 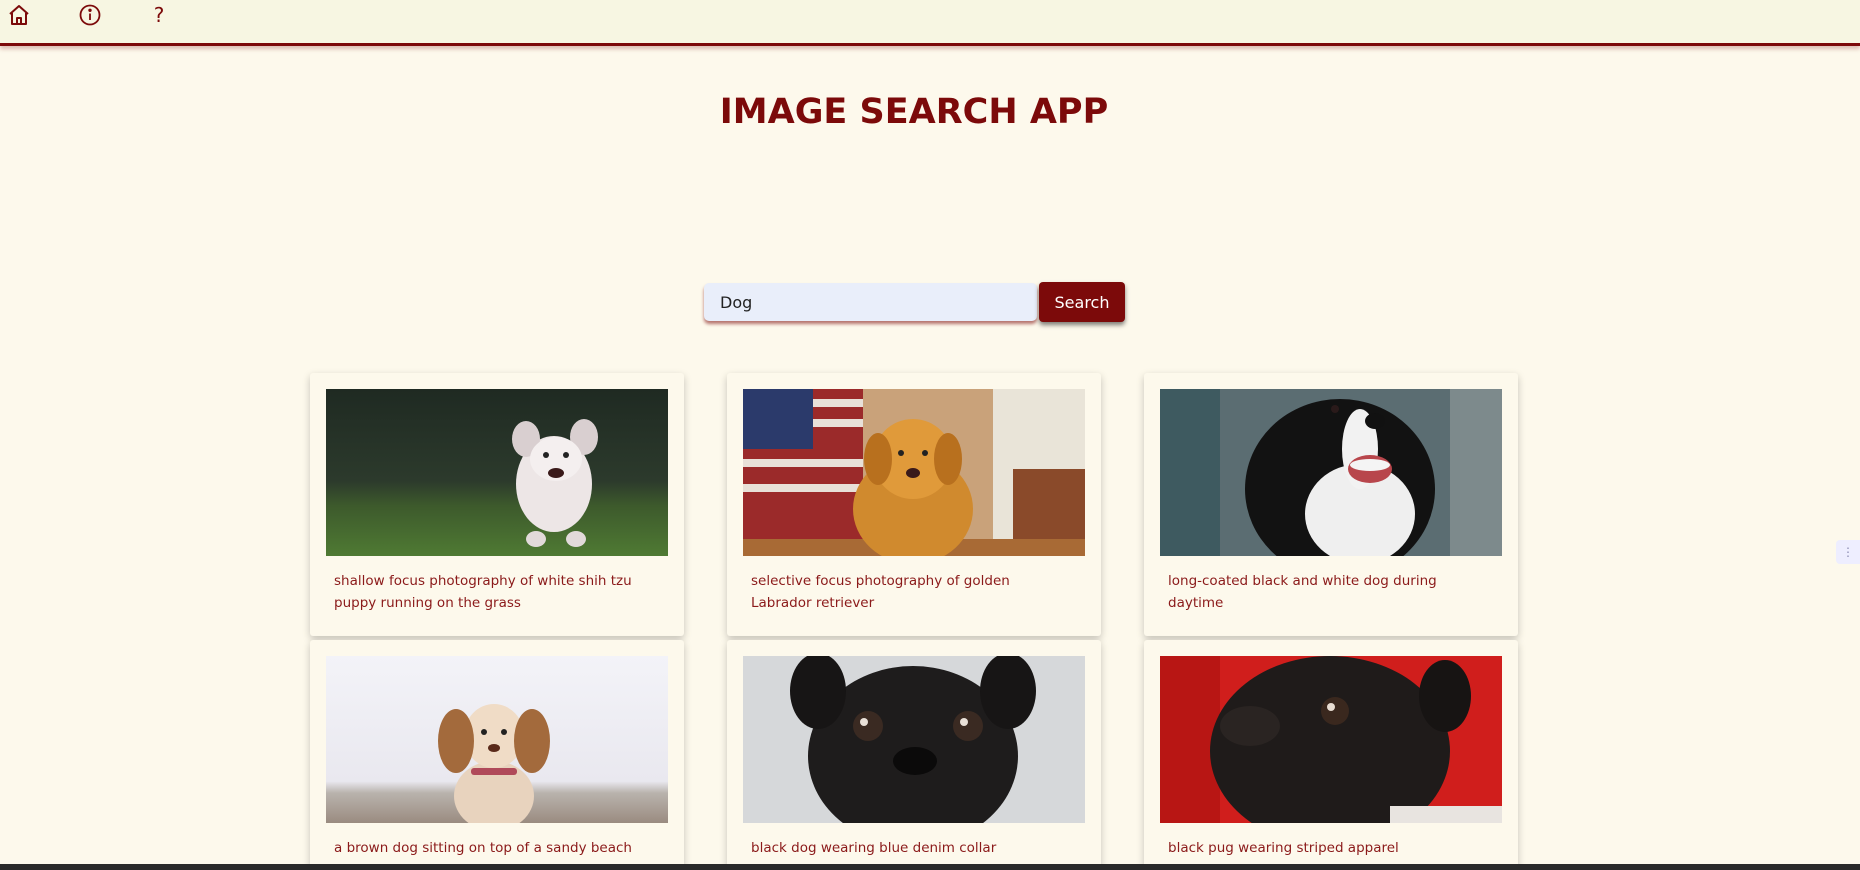 What do you see at coordinates (1082, 302) in the screenshot?
I see `search-button: Search` at bounding box center [1082, 302].